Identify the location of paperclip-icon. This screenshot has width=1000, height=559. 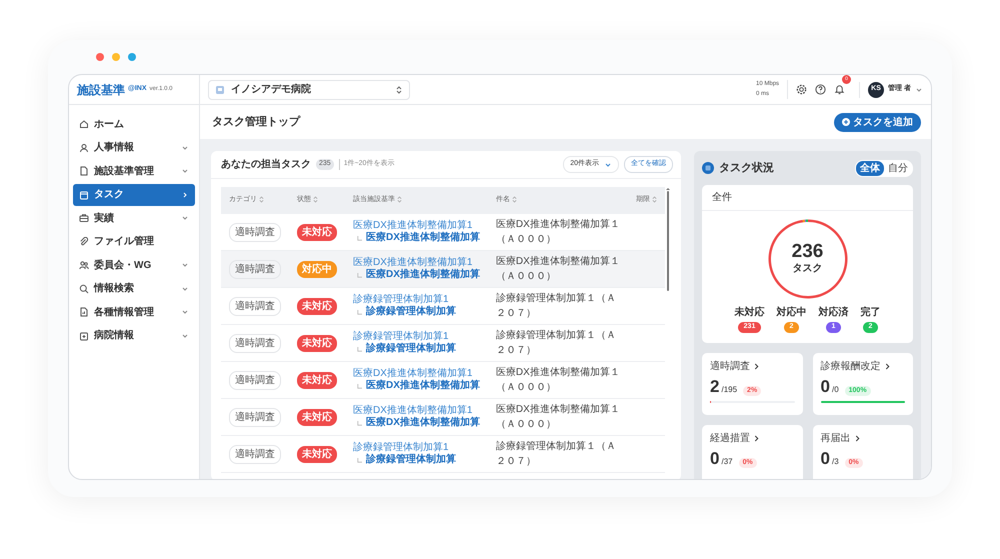
(84, 241).